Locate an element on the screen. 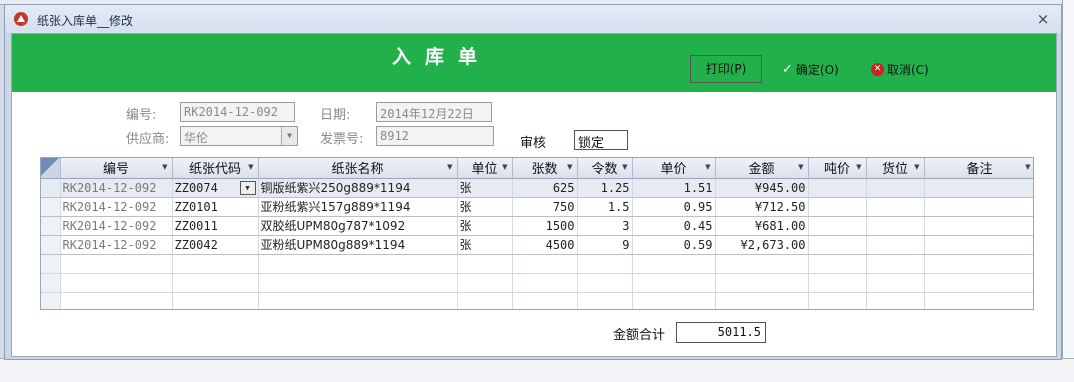 This screenshot has width=1074, height=382. column-header: 纸张代码 ▼ is located at coordinates (215, 168).